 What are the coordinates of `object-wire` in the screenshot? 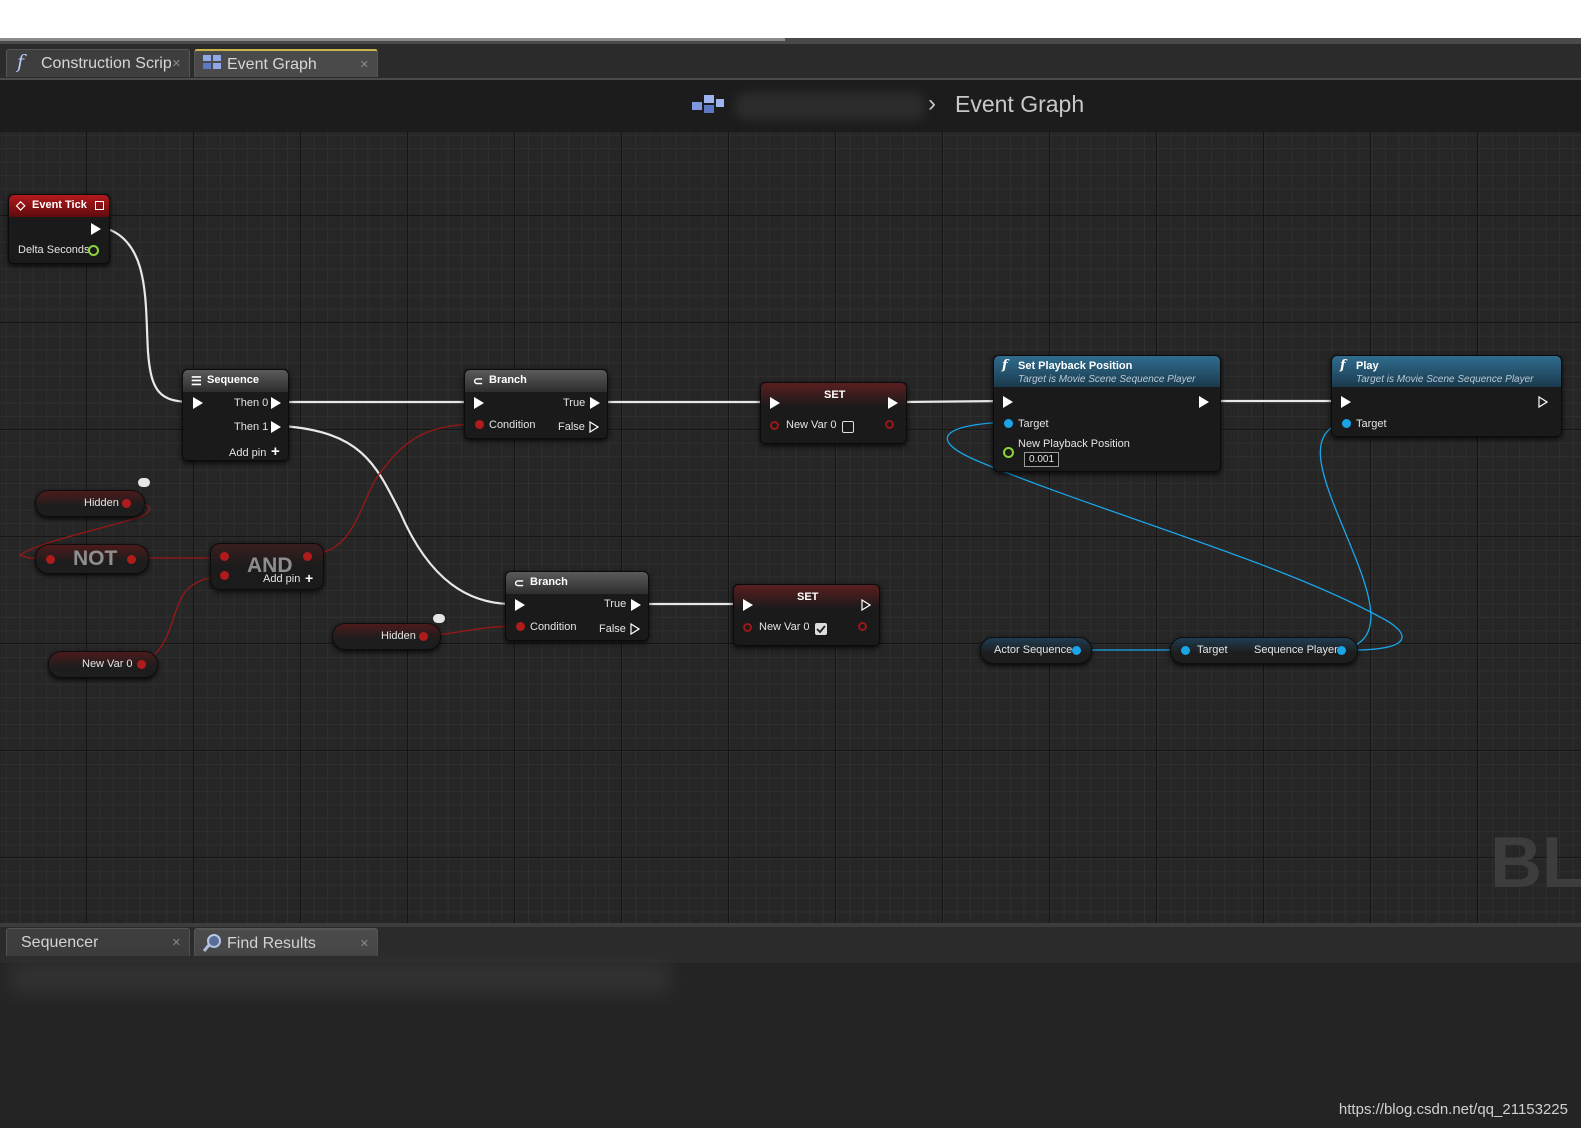 It's located at (1345, 536).